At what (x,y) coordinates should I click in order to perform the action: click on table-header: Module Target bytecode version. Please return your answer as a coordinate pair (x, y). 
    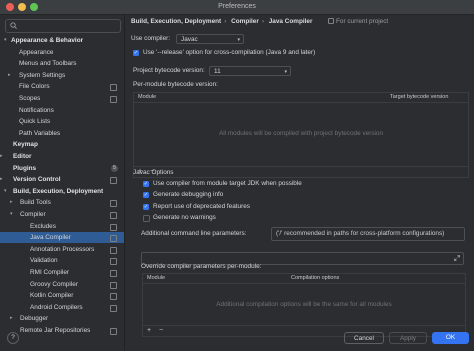
    Looking at the image, I should click on (301, 98).